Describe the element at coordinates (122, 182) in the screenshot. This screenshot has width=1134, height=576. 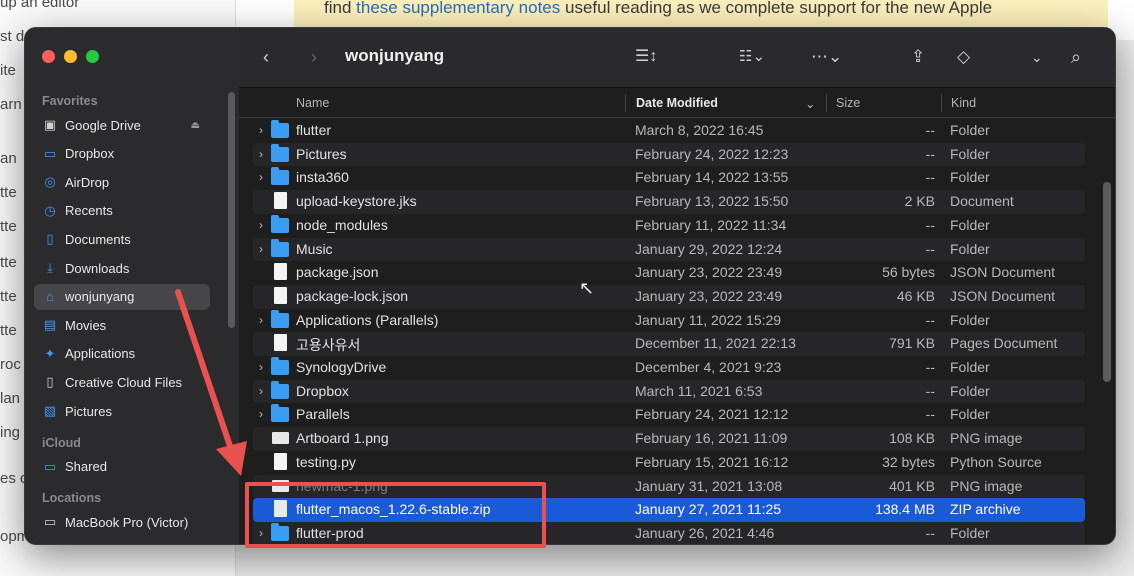
I see `sidebar-item-airdrop: ◎ AirDrop` at that location.